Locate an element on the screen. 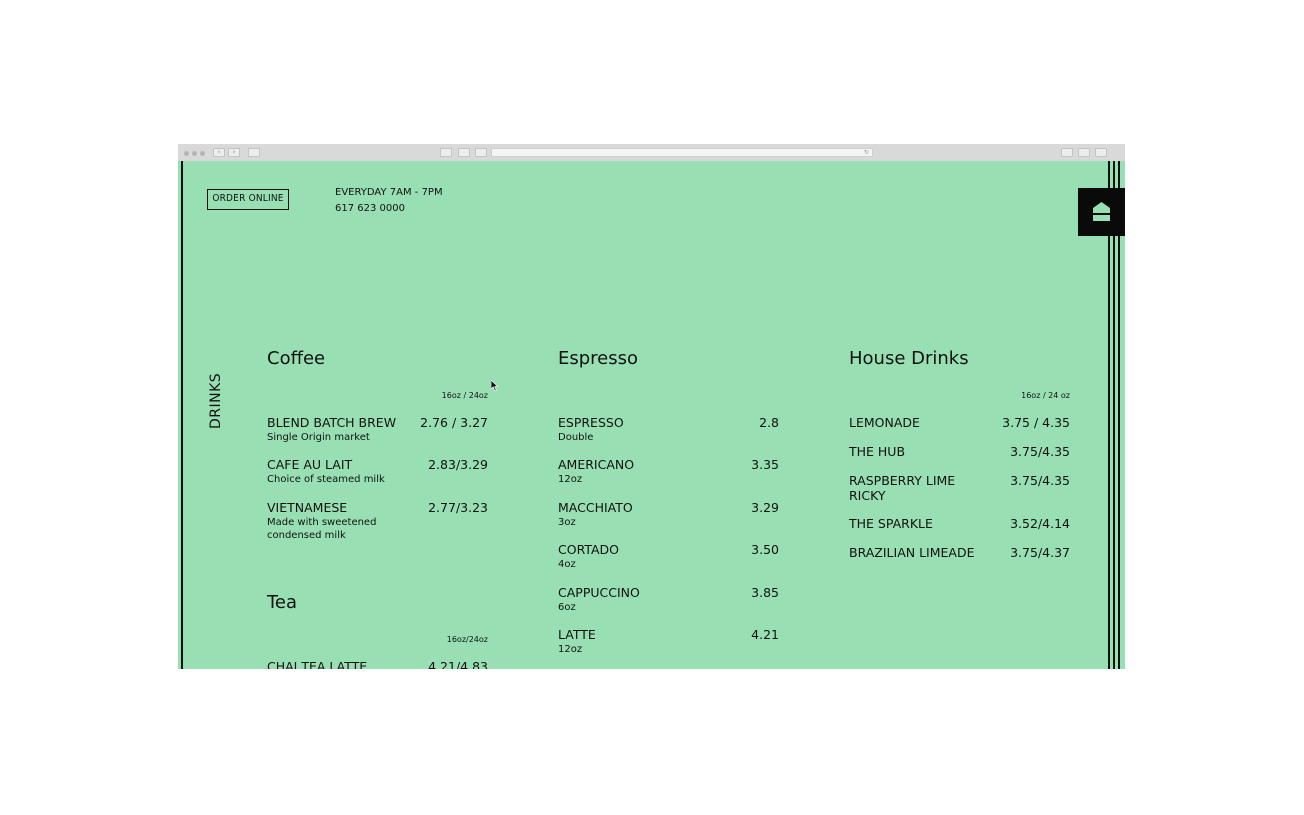 Image resolution: width=1304 pixels, height=815 pixels. forward-icon: › is located at coordinates (234, 152).